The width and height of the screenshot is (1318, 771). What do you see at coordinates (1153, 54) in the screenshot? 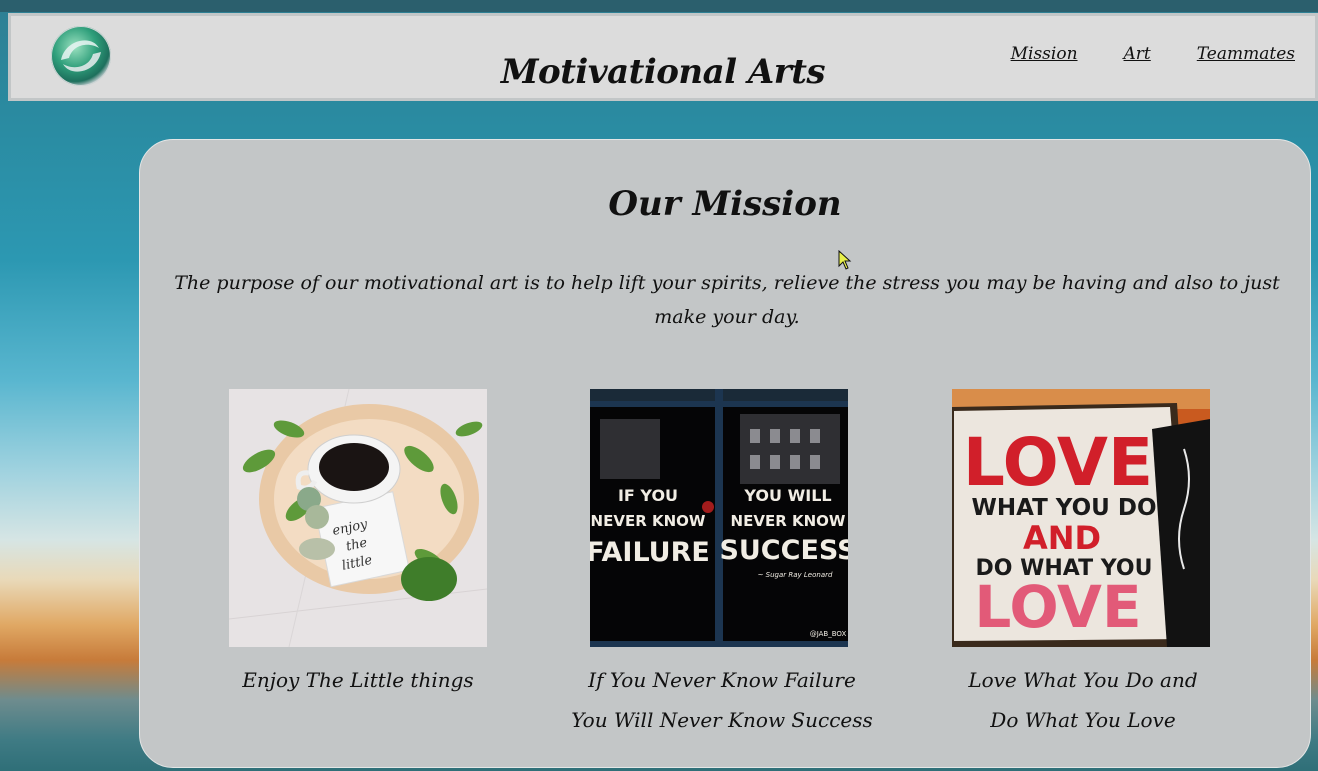
I see `nav-links: Mission Art Teammates` at bounding box center [1153, 54].